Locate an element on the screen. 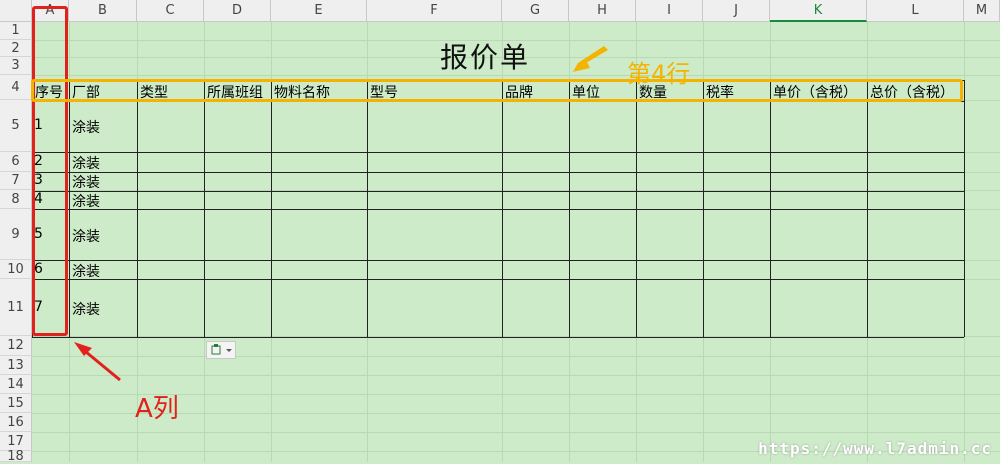  row-annotation-label: 第4行 is located at coordinates (659, 74).